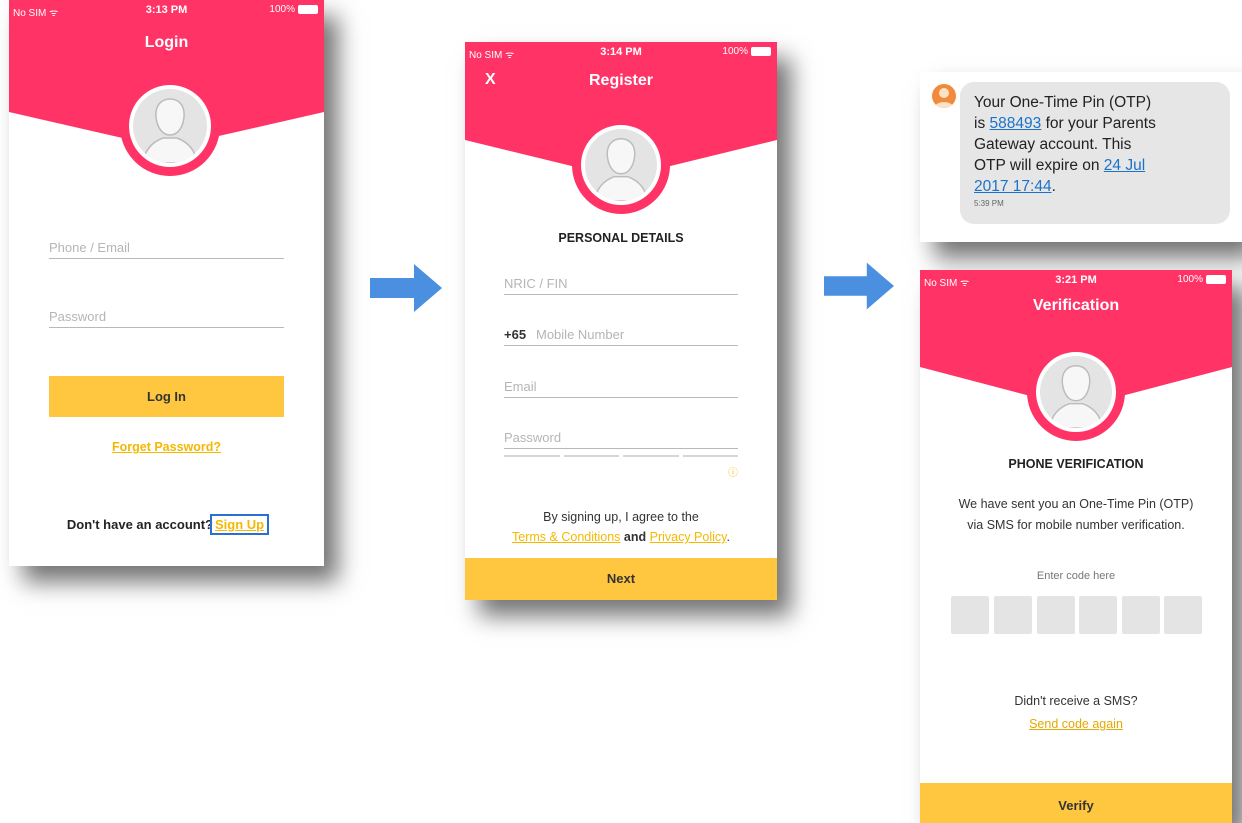 This screenshot has width=1242, height=823. What do you see at coordinates (1076, 305) in the screenshot?
I see `page-title: Verification` at bounding box center [1076, 305].